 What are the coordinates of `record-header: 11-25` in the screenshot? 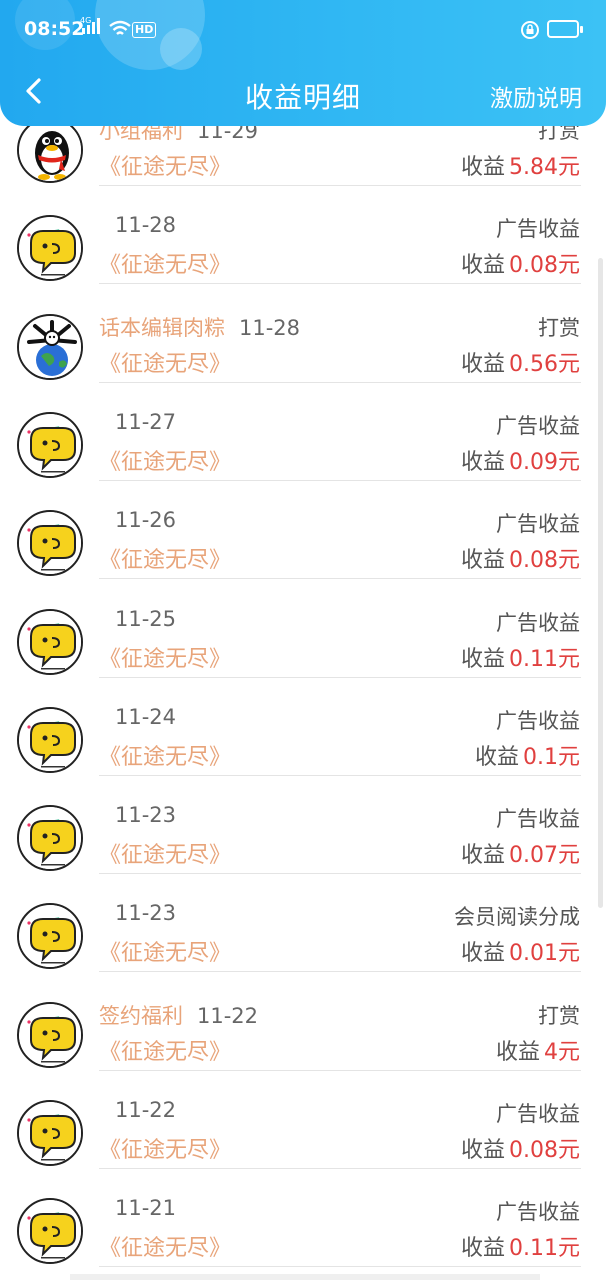 It's located at (137, 619).